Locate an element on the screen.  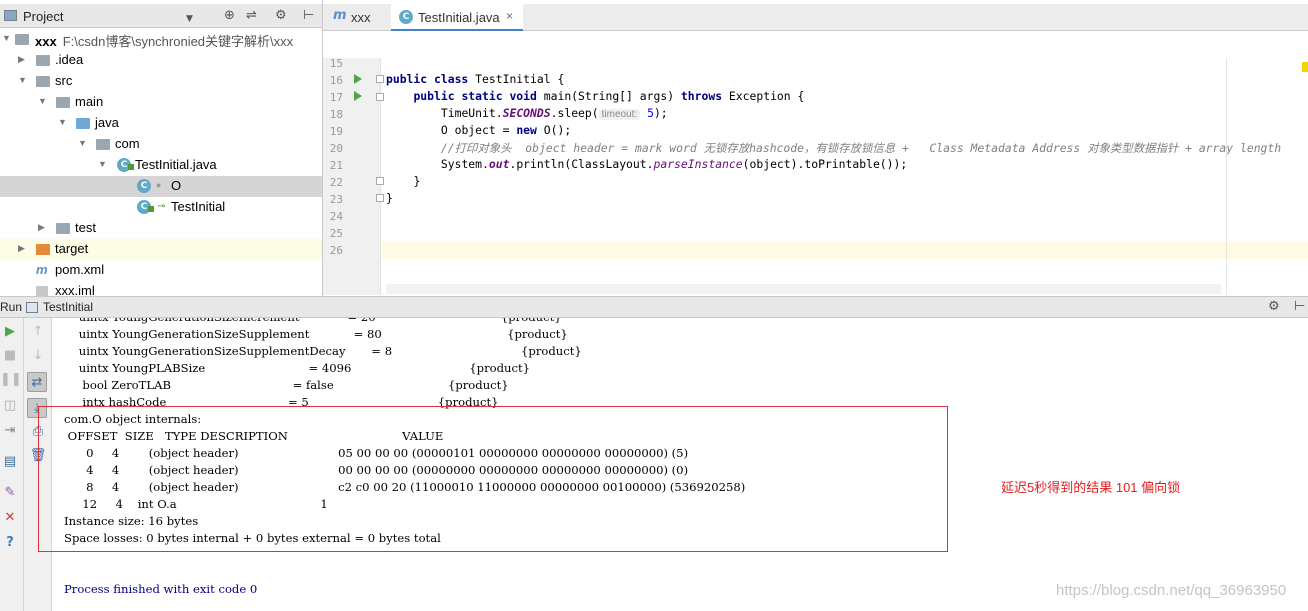
code-line-23: } is located at coordinates (389, 199).